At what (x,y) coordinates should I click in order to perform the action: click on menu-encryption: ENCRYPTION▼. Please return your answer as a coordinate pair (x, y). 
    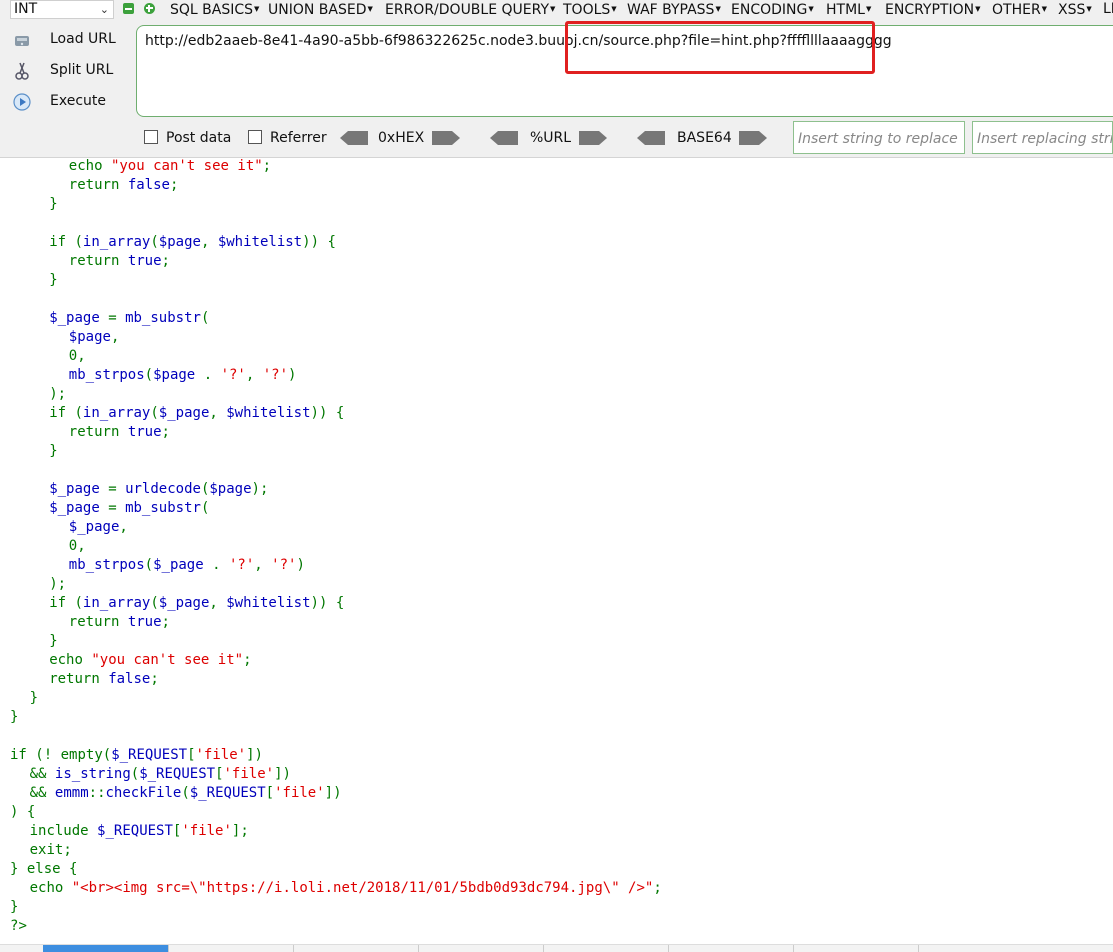
    Looking at the image, I should click on (932, 10).